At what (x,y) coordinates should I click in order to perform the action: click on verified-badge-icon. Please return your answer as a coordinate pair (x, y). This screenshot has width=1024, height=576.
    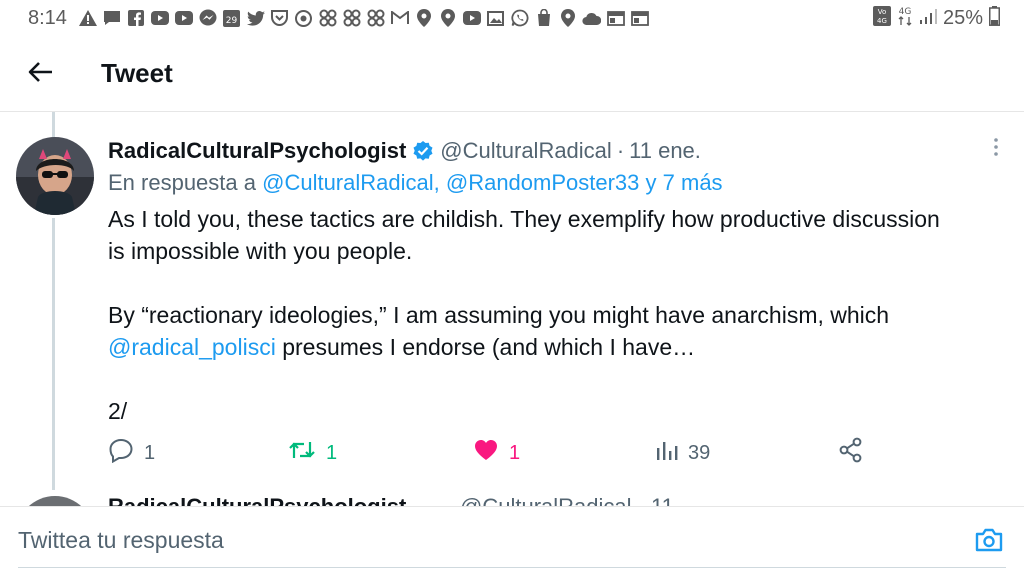
    Looking at the image, I should click on (423, 151).